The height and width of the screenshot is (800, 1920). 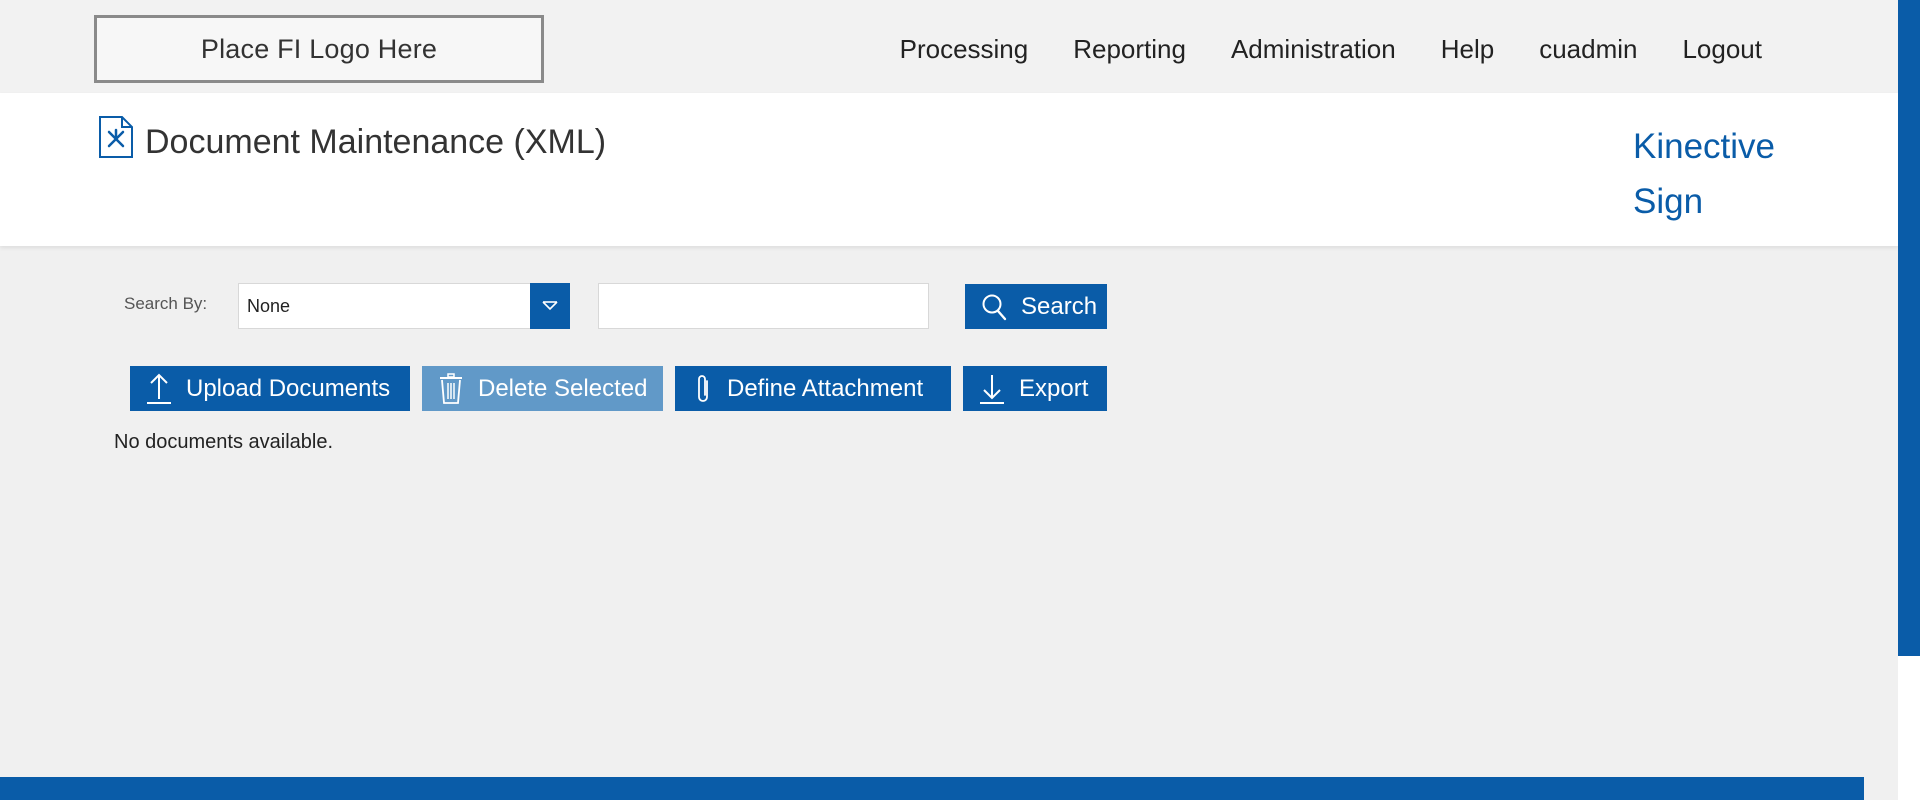 What do you see at coordinates (992, 389) in the screenshot?
I see `download-icon` at bounding box center [992, 389].